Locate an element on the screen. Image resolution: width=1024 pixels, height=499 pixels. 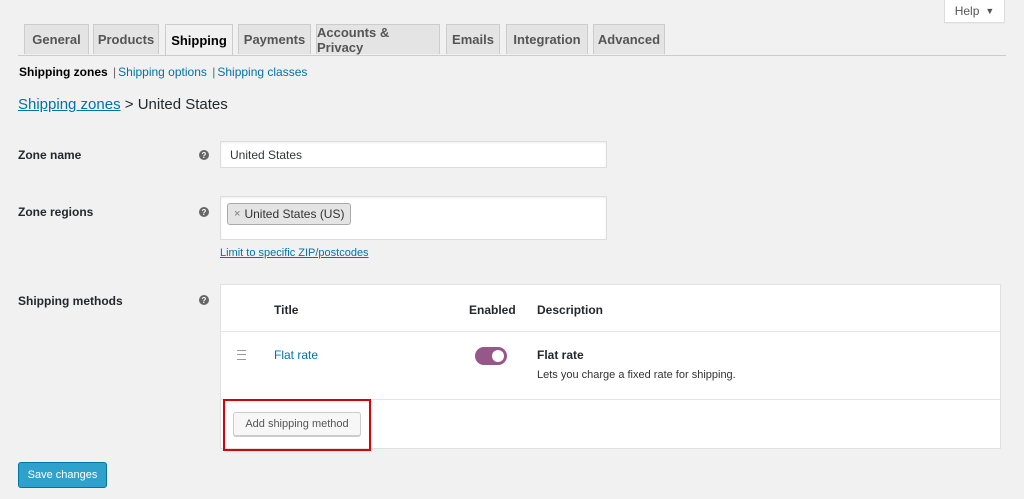
tab-advanced: Advanced is located at coordinates (629, 39).